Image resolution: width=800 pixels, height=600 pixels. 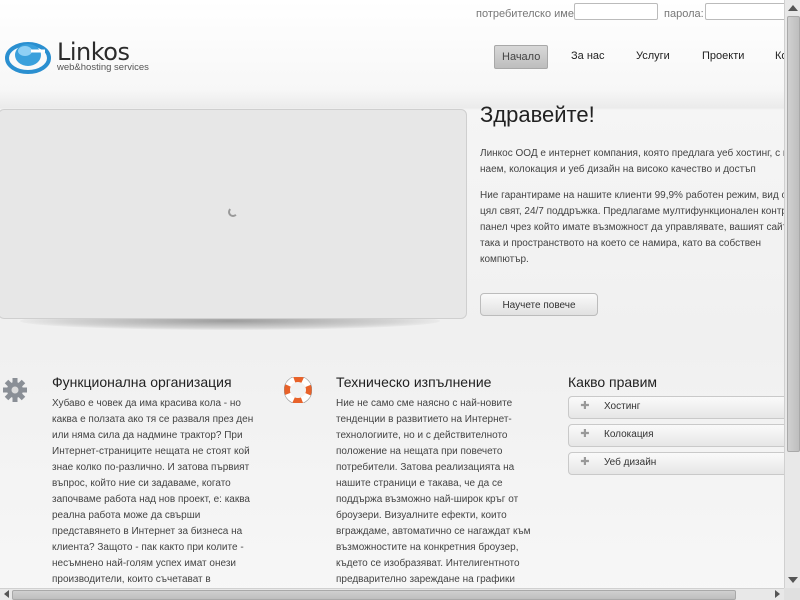 I want to click on linkos-swirl-icon, so click(x=28, y=58).